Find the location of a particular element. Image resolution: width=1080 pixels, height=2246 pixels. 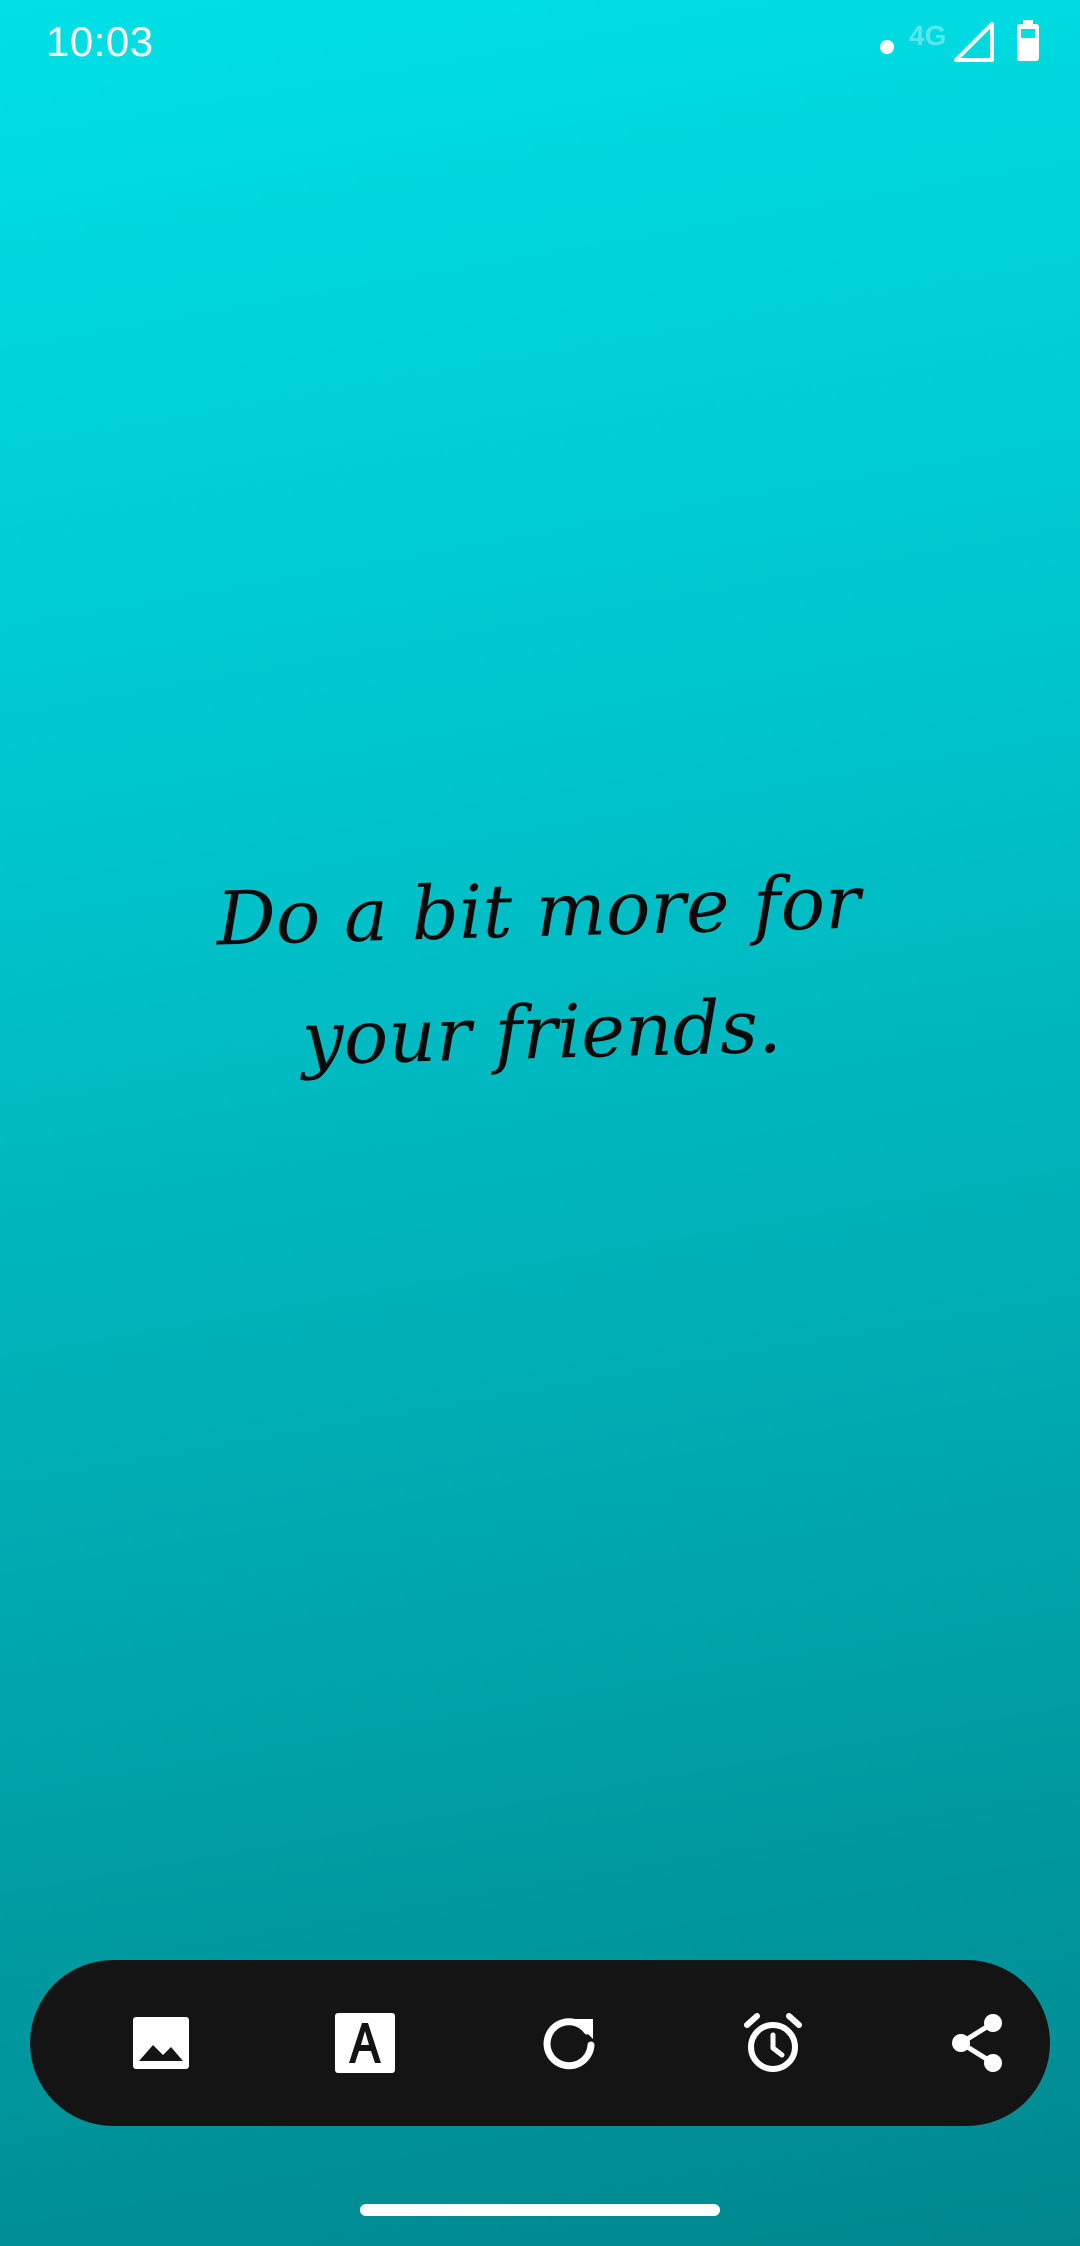

alarm-icon is located at coordinates (773, 2042).